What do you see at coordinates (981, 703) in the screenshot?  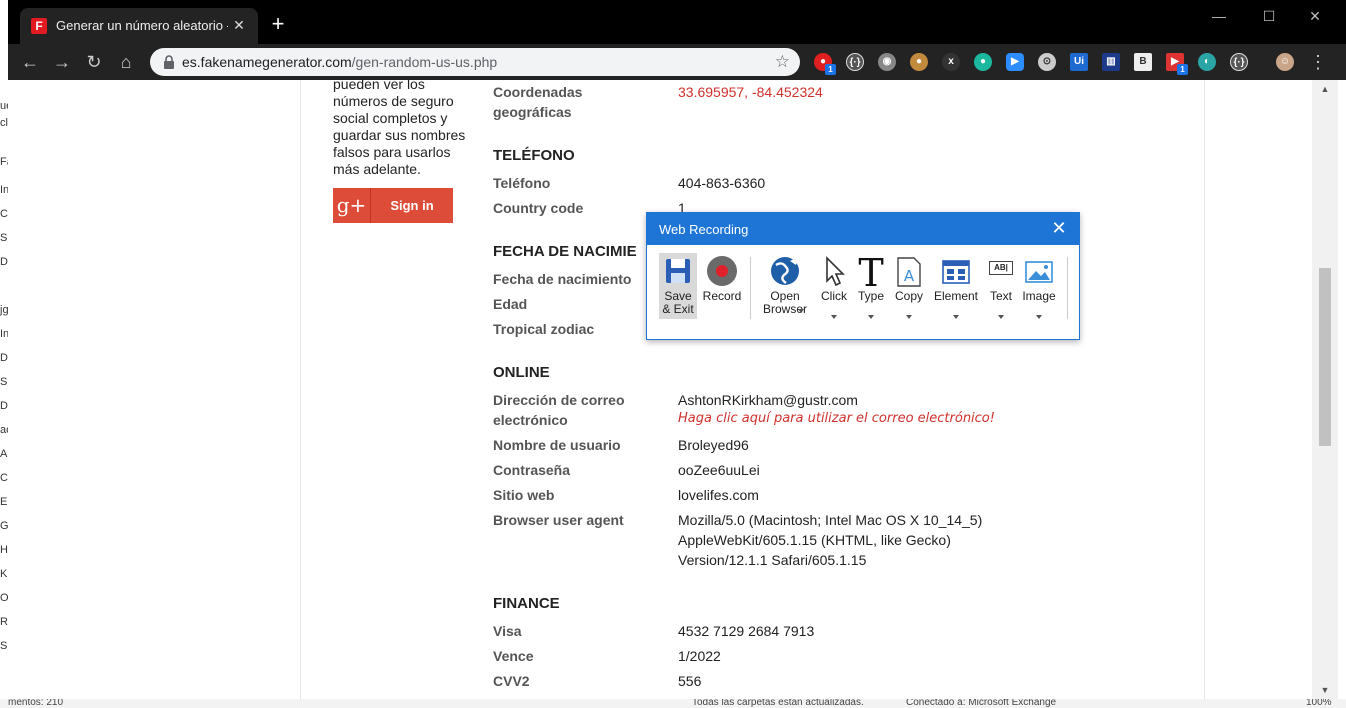 I see `bg-status-item: Conectado a: Microsoft Exchange` at bounding box center [981, 703].